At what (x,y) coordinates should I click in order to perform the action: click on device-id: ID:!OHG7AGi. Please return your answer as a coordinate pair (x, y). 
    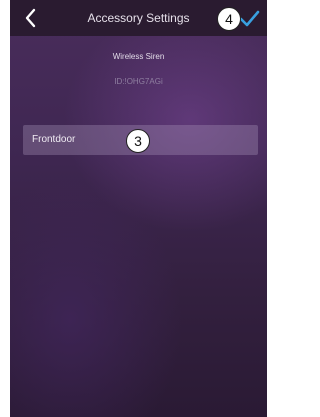
    Looking at the image, I should click on (138, 81).